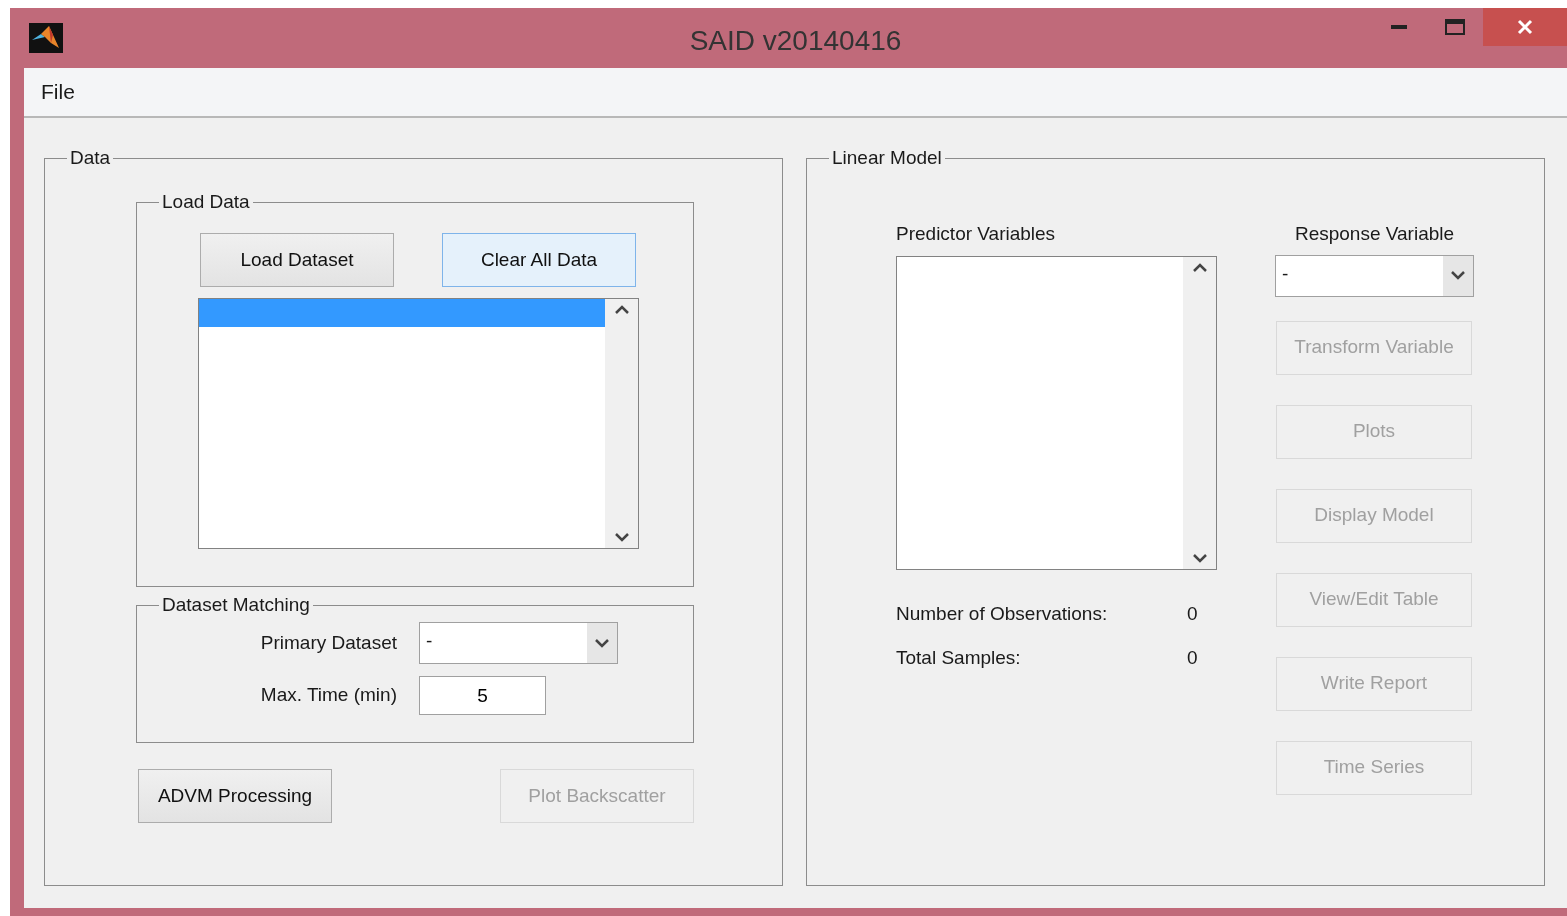 This screenshot has width=1567, height=916. What do you see at coordinates (235, 796) in the screenshot?
I see `action-button: ADVM Processing` at bounding box center [235, 796].